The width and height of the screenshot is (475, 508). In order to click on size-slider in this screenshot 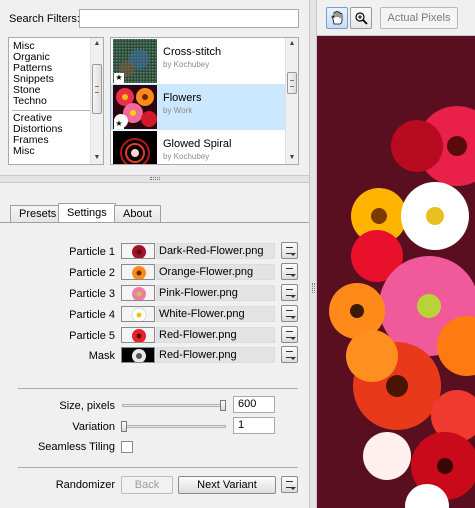, I will do `click(174, 405)`.